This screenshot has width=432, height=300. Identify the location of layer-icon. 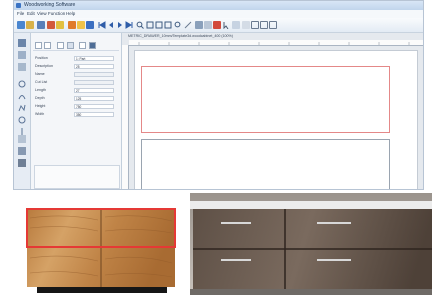
(236, 25).